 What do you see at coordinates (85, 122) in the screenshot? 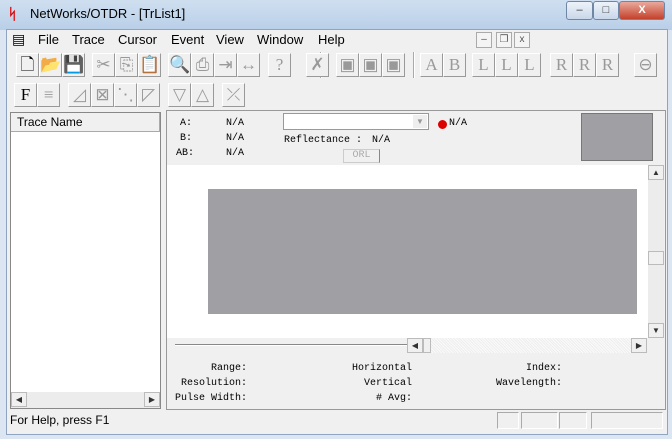
I see `trace-name-column-header: Trace Name` at bounding box center [85, 122].